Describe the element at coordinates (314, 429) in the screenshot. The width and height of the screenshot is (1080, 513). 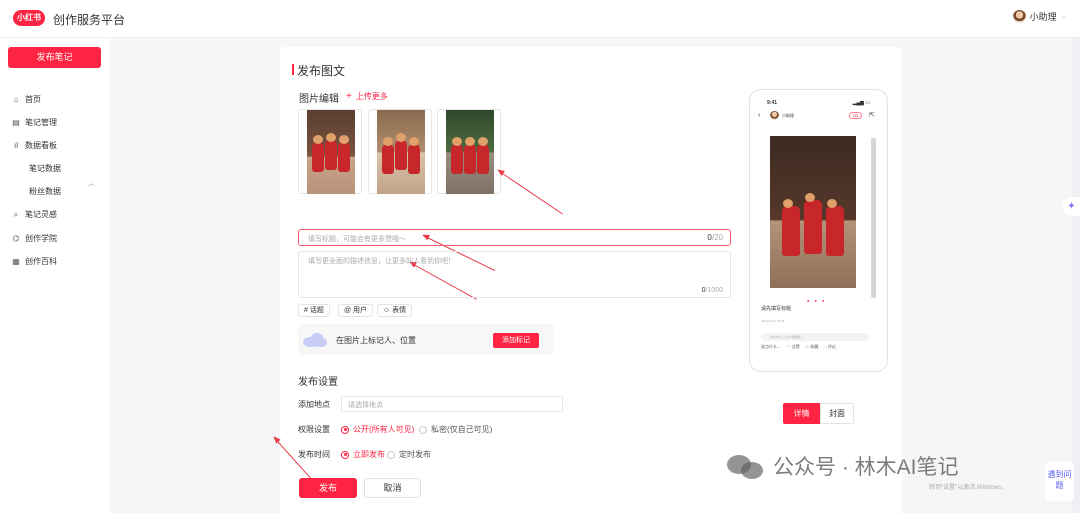
I see `permission-label: 权限设置` at that location.